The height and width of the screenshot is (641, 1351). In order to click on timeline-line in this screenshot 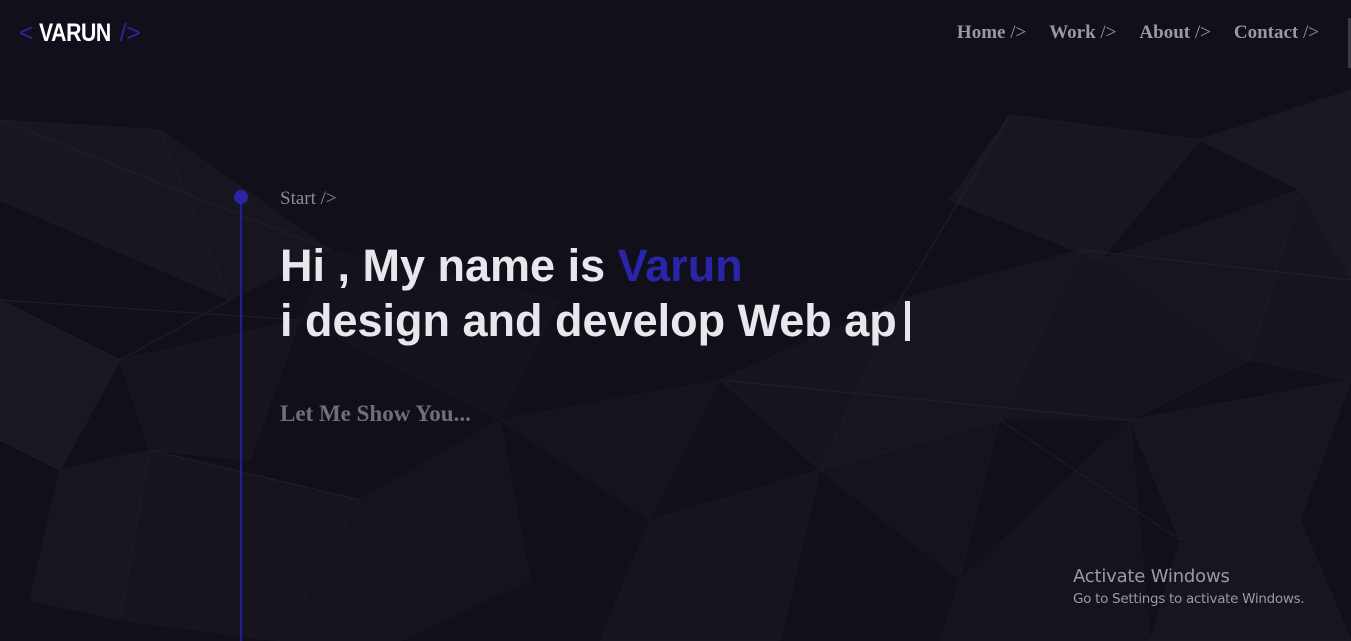, I will do `click(241, 422)`.